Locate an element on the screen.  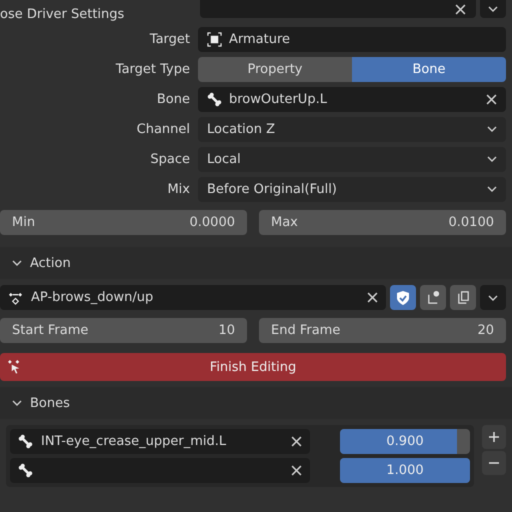
field-label: Target is located at coordinates (169, 39).